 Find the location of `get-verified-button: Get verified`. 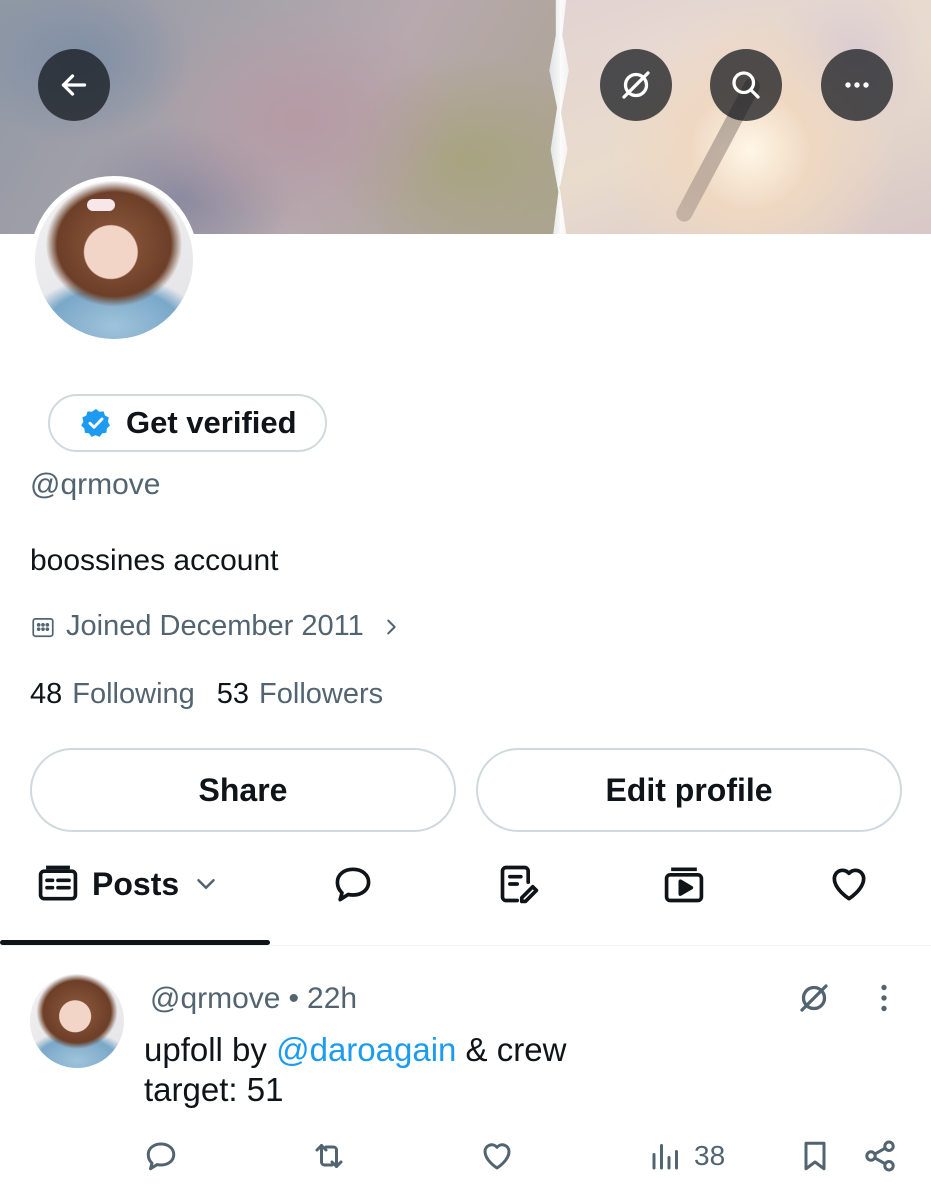

get-verified-button: Get verified is located at coordinates (187, 423).